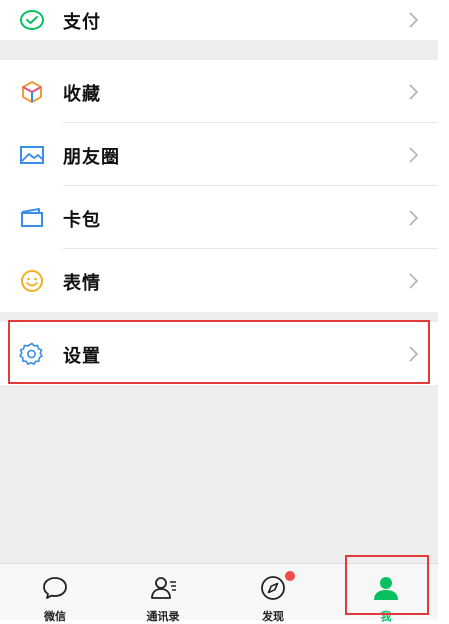 The image size is (449, 624). I want to click on tab-chats: 微信, so click(55, 593).